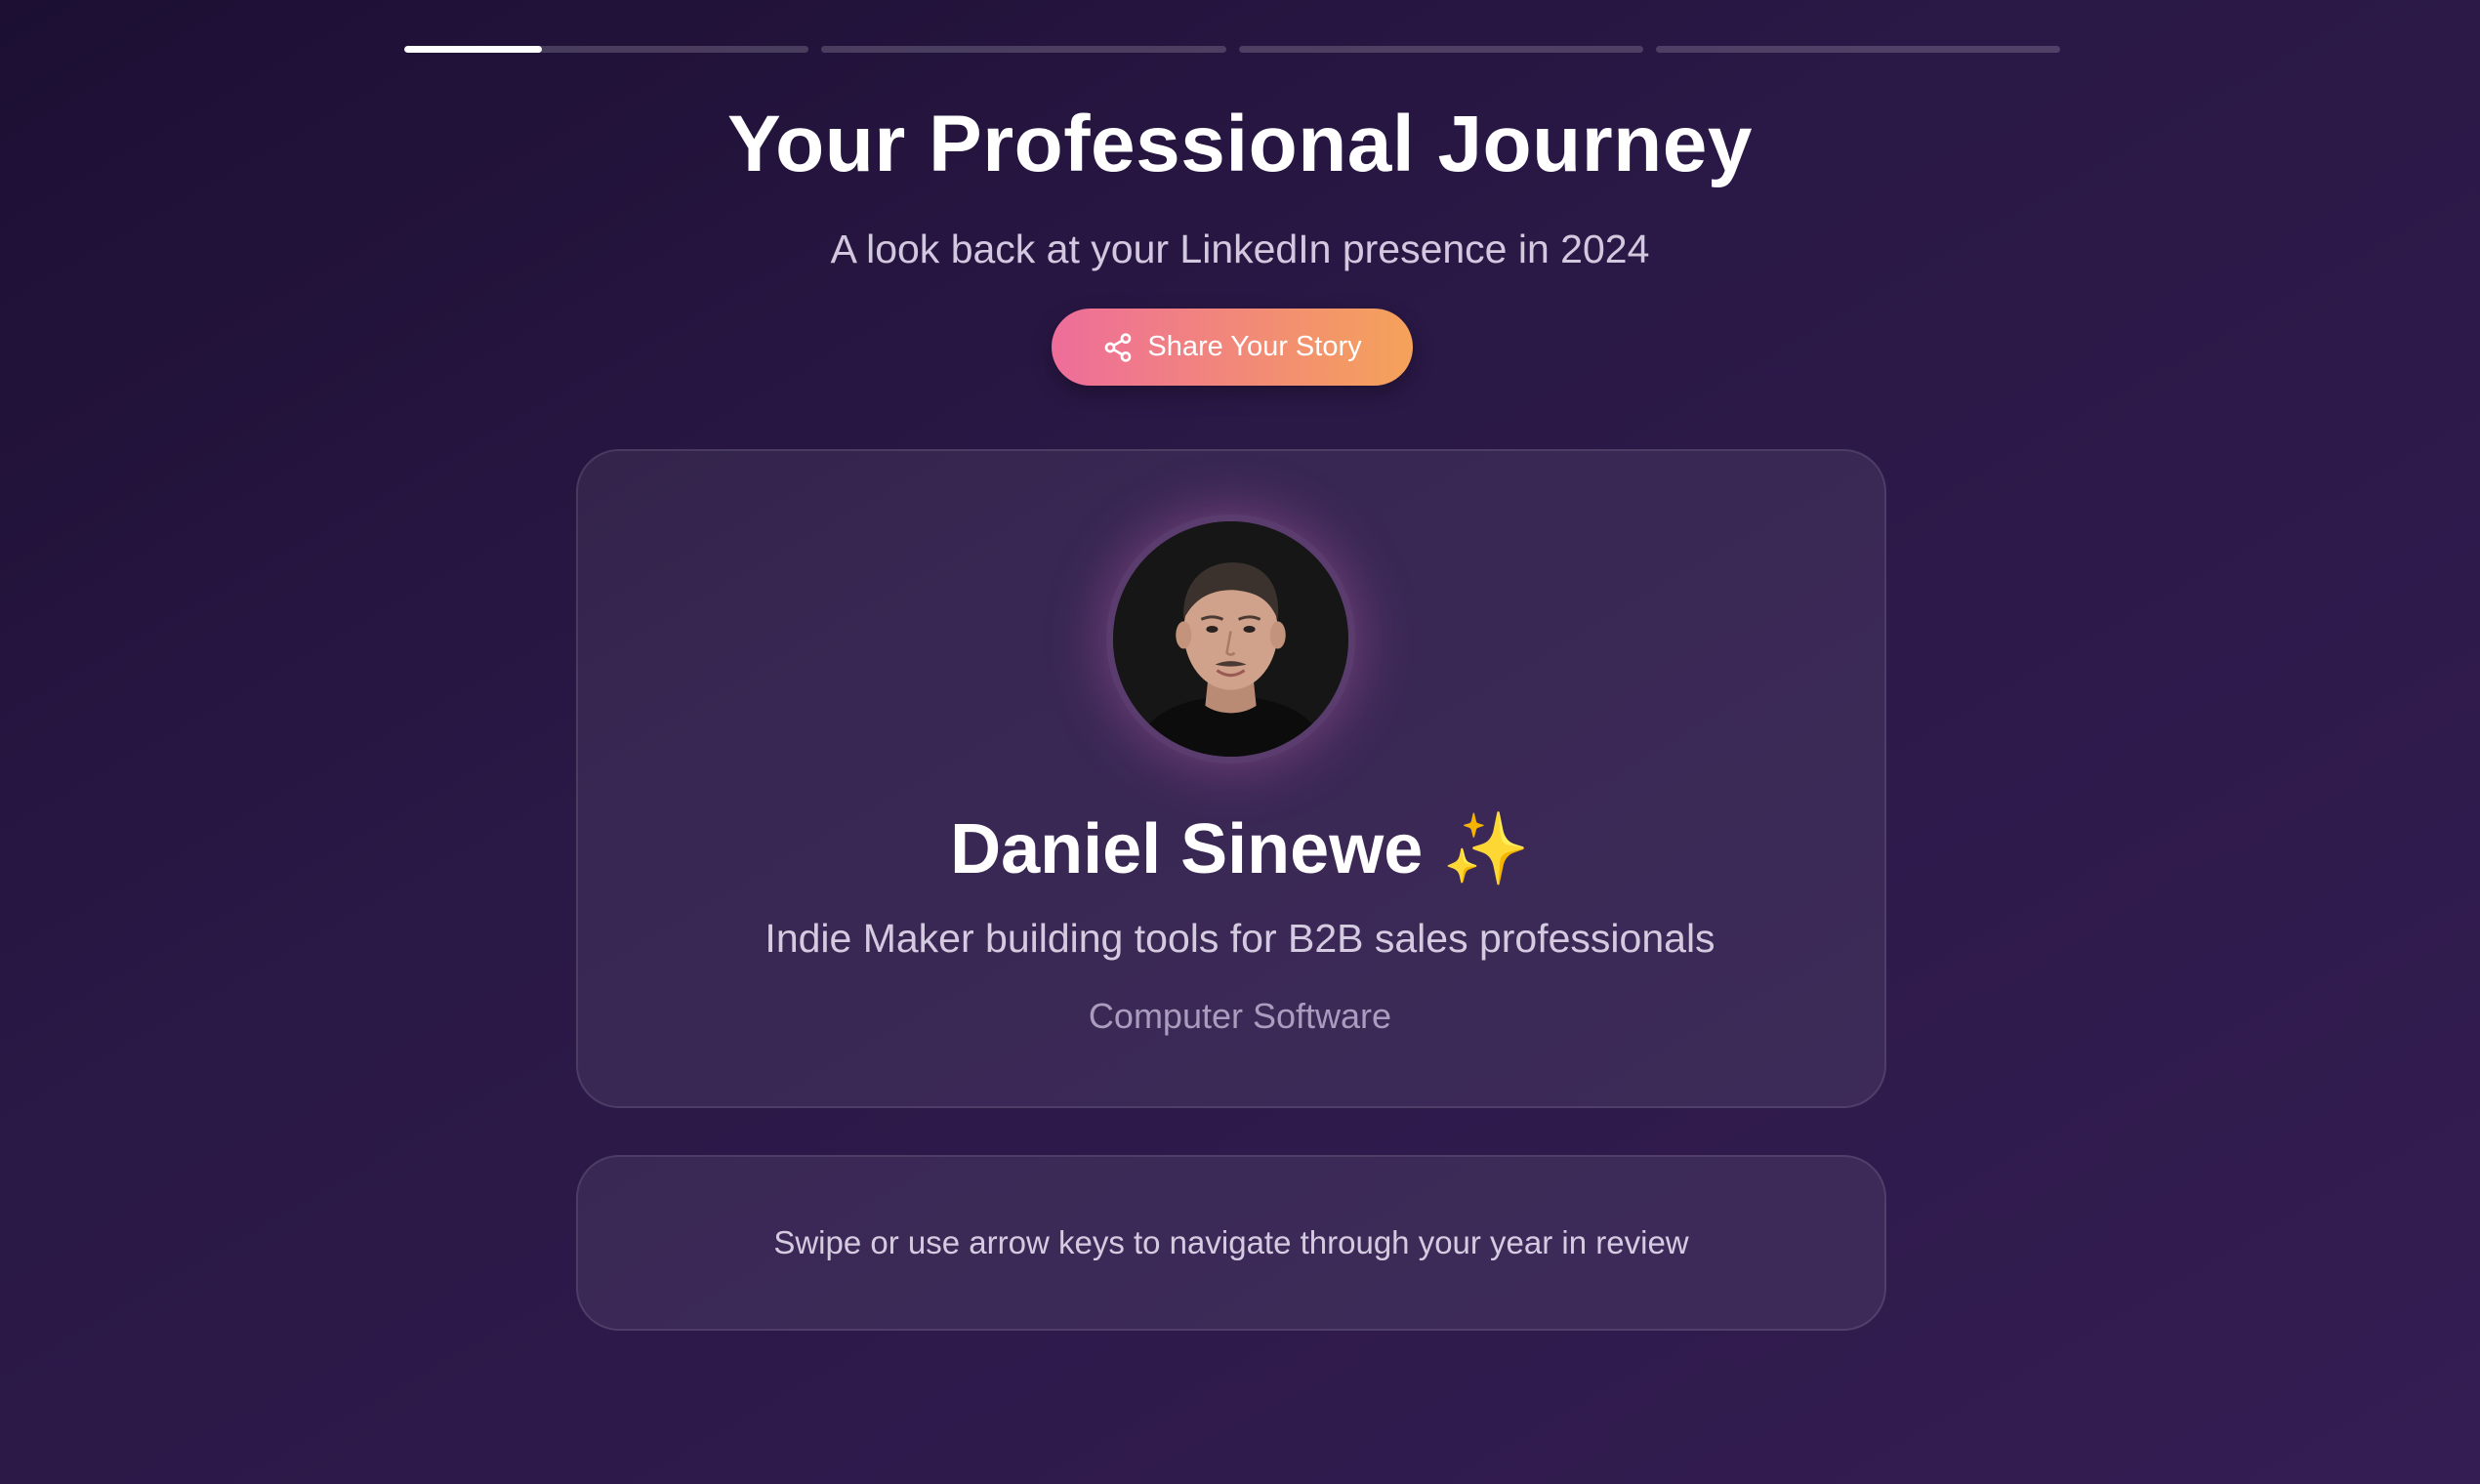 Image resolution: width=2480 pixels, height=1484 pixels. I want to click on story-progress-bar, so click(1232, 50).